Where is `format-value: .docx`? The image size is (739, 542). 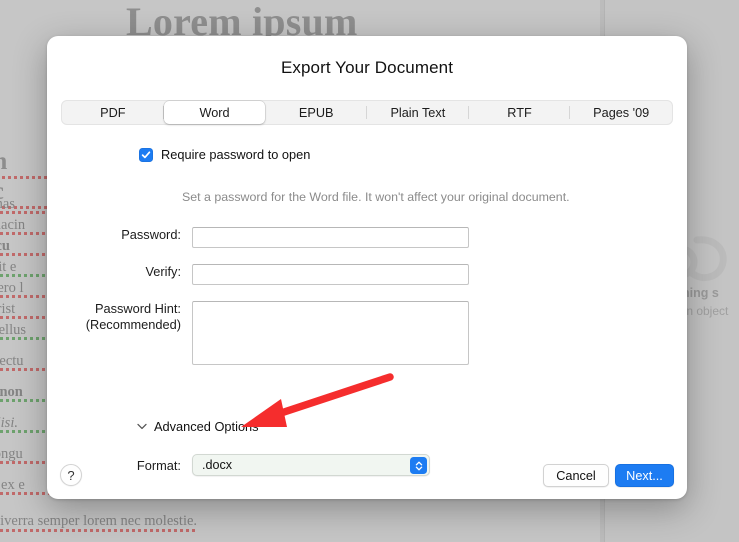
format-value: .docx is located at coordinates (217, 465).